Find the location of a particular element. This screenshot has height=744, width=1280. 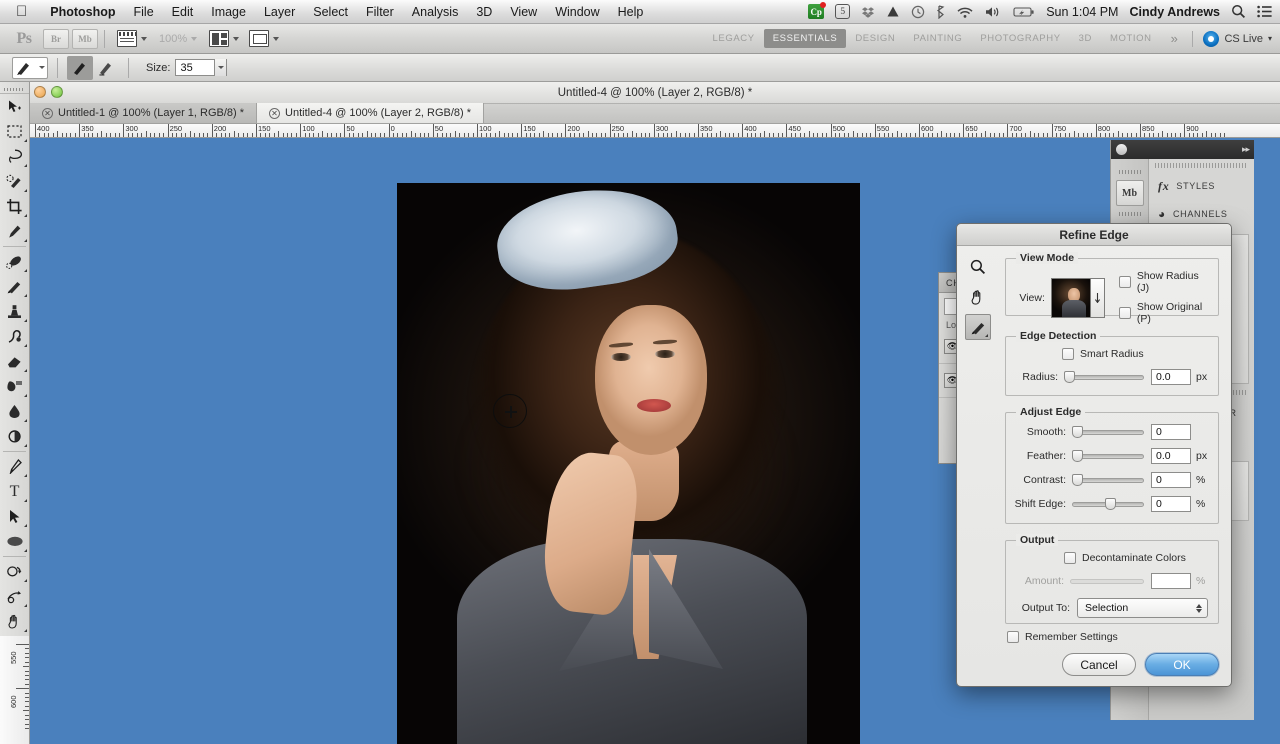

wifi-icon is located at coordinates (965, 12).